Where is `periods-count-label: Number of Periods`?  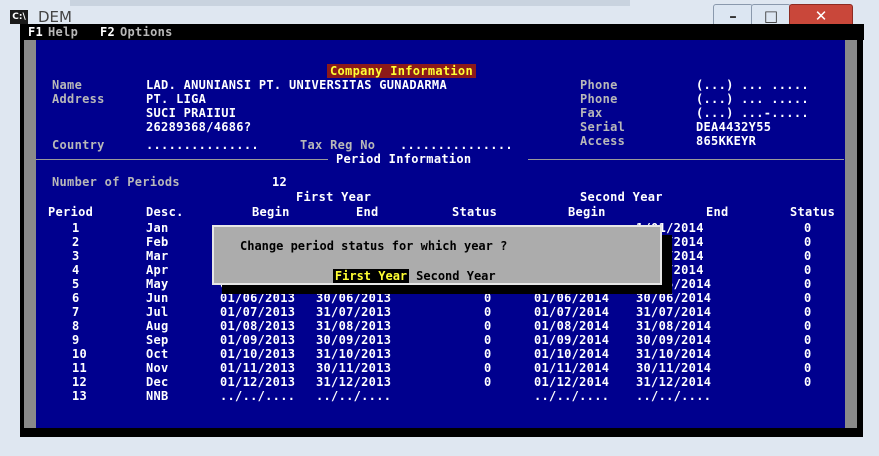
periods-count-label: Number of Periods is located at coordinates (116, 182).